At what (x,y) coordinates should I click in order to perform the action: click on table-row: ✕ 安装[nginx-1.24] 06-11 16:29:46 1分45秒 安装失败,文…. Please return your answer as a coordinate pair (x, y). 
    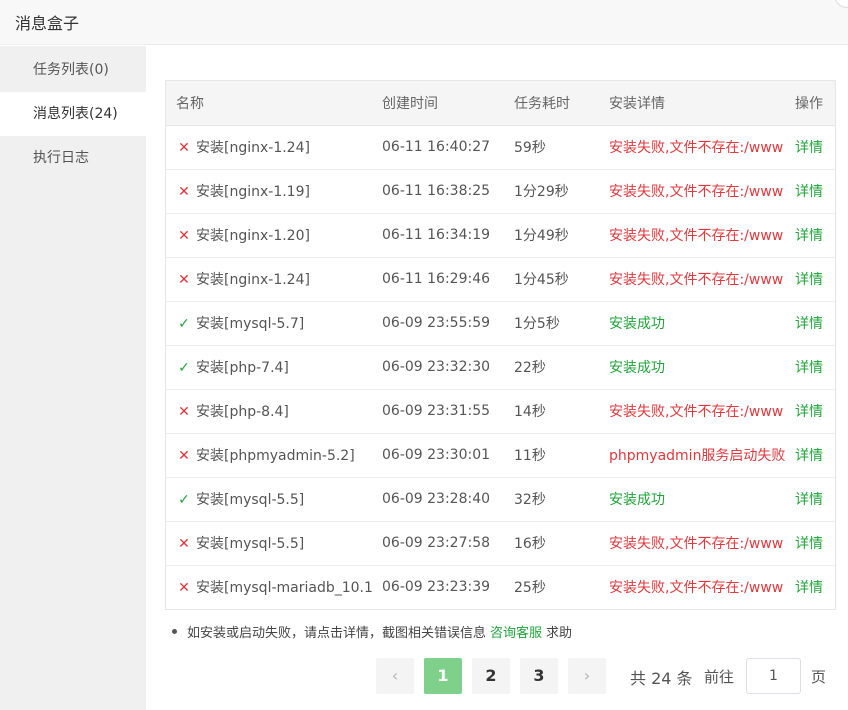
    Looking at the image, I should click on (500, 279).